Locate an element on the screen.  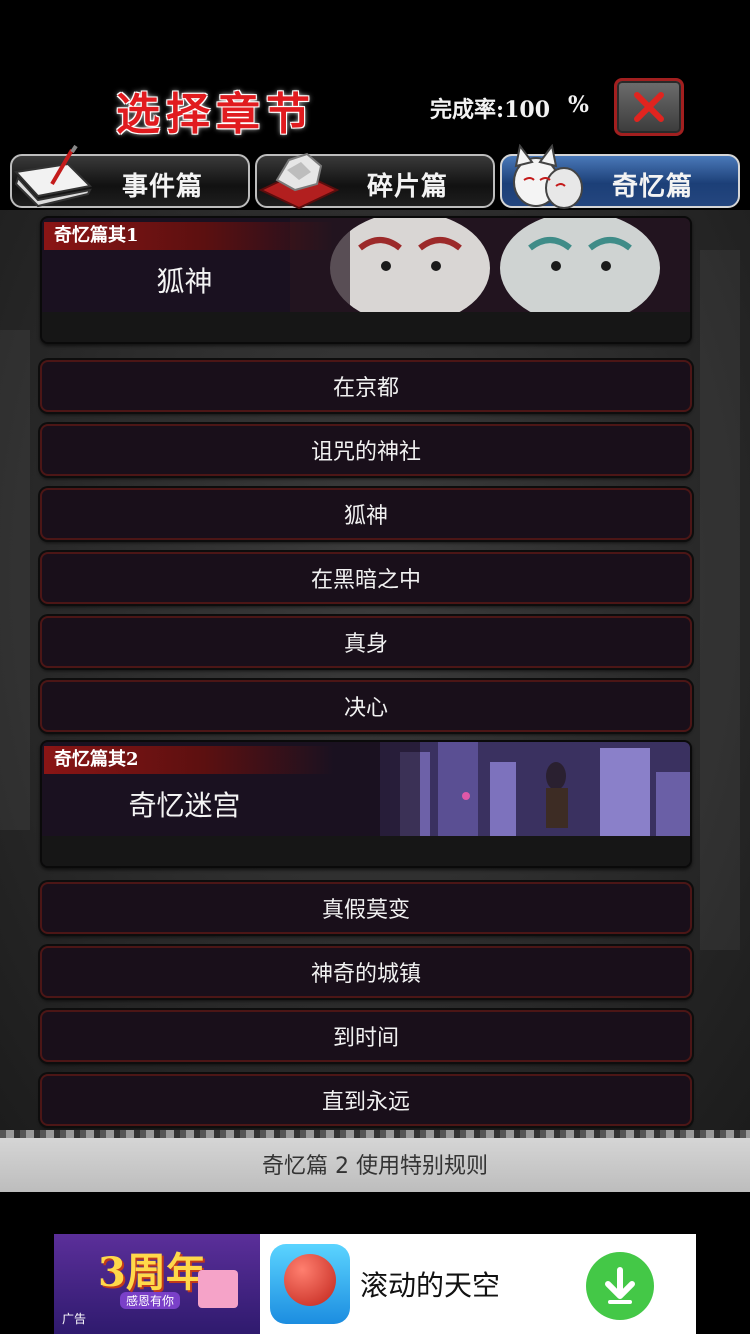
app-icon is located at coordinates (310, 1284).